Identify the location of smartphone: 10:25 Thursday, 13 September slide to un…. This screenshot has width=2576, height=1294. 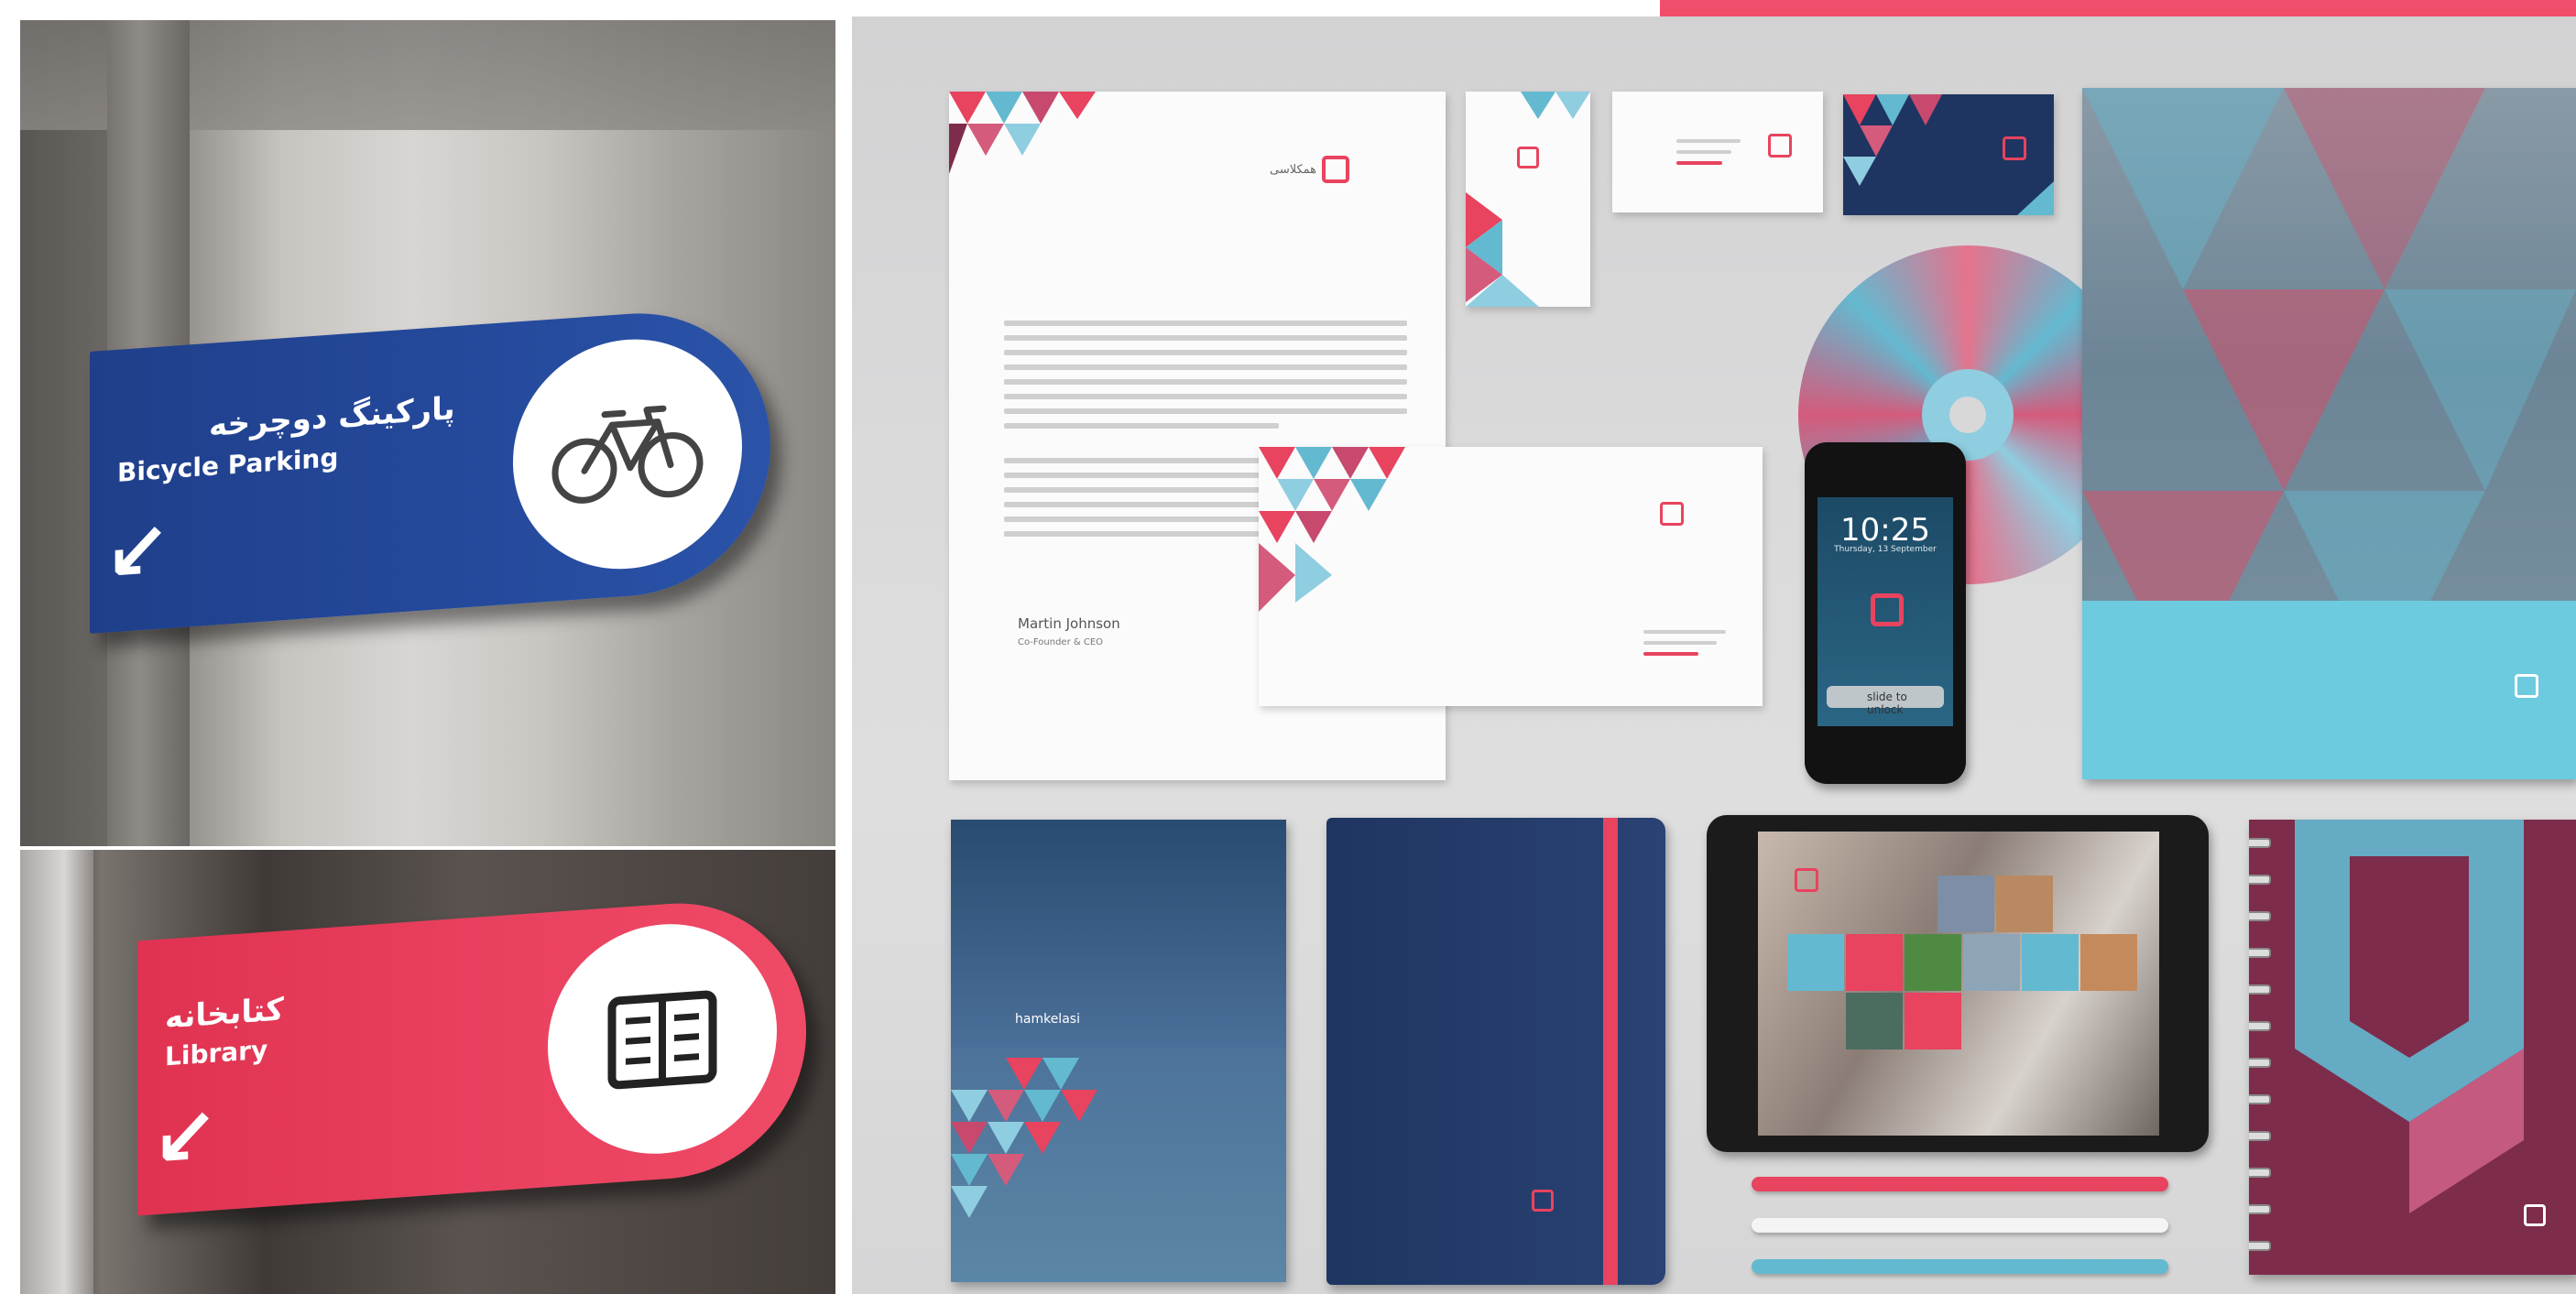
(1886, 613).